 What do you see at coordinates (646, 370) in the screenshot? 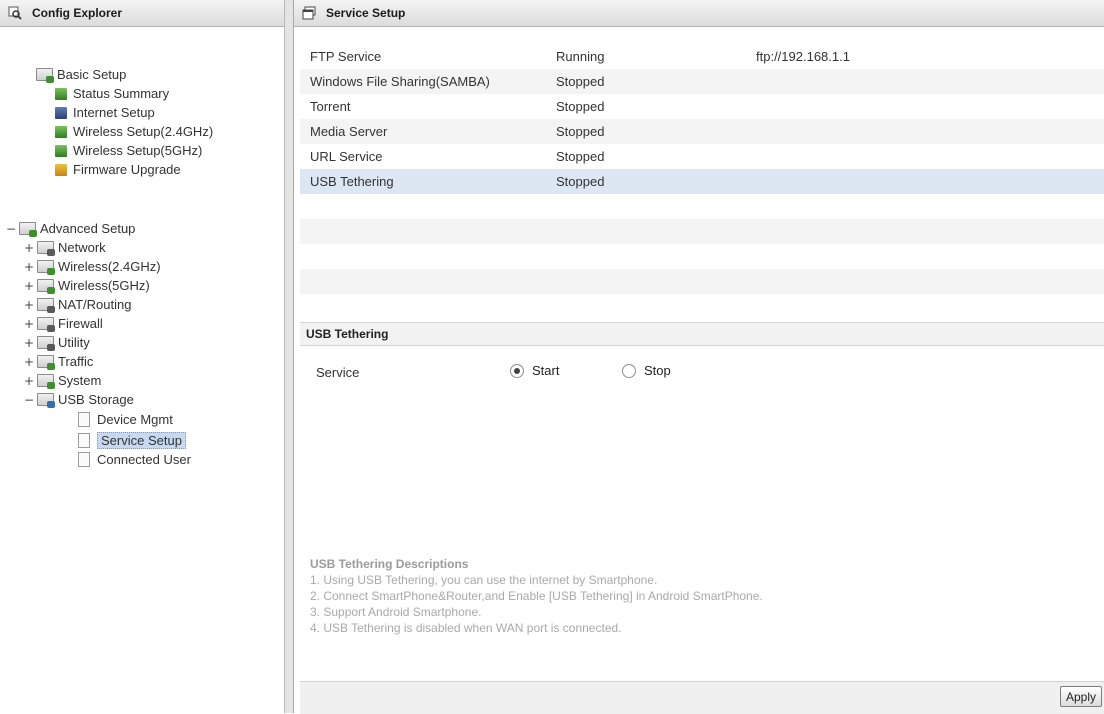
I see `stop-option: Stop` at bounding box center [646, 370].